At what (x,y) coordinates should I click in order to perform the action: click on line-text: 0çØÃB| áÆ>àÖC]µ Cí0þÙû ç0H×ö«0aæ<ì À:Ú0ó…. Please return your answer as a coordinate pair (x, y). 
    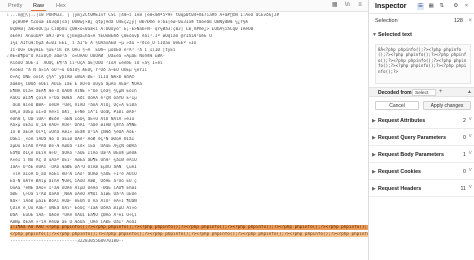
    Looking at the image, I should click on (132, 29).